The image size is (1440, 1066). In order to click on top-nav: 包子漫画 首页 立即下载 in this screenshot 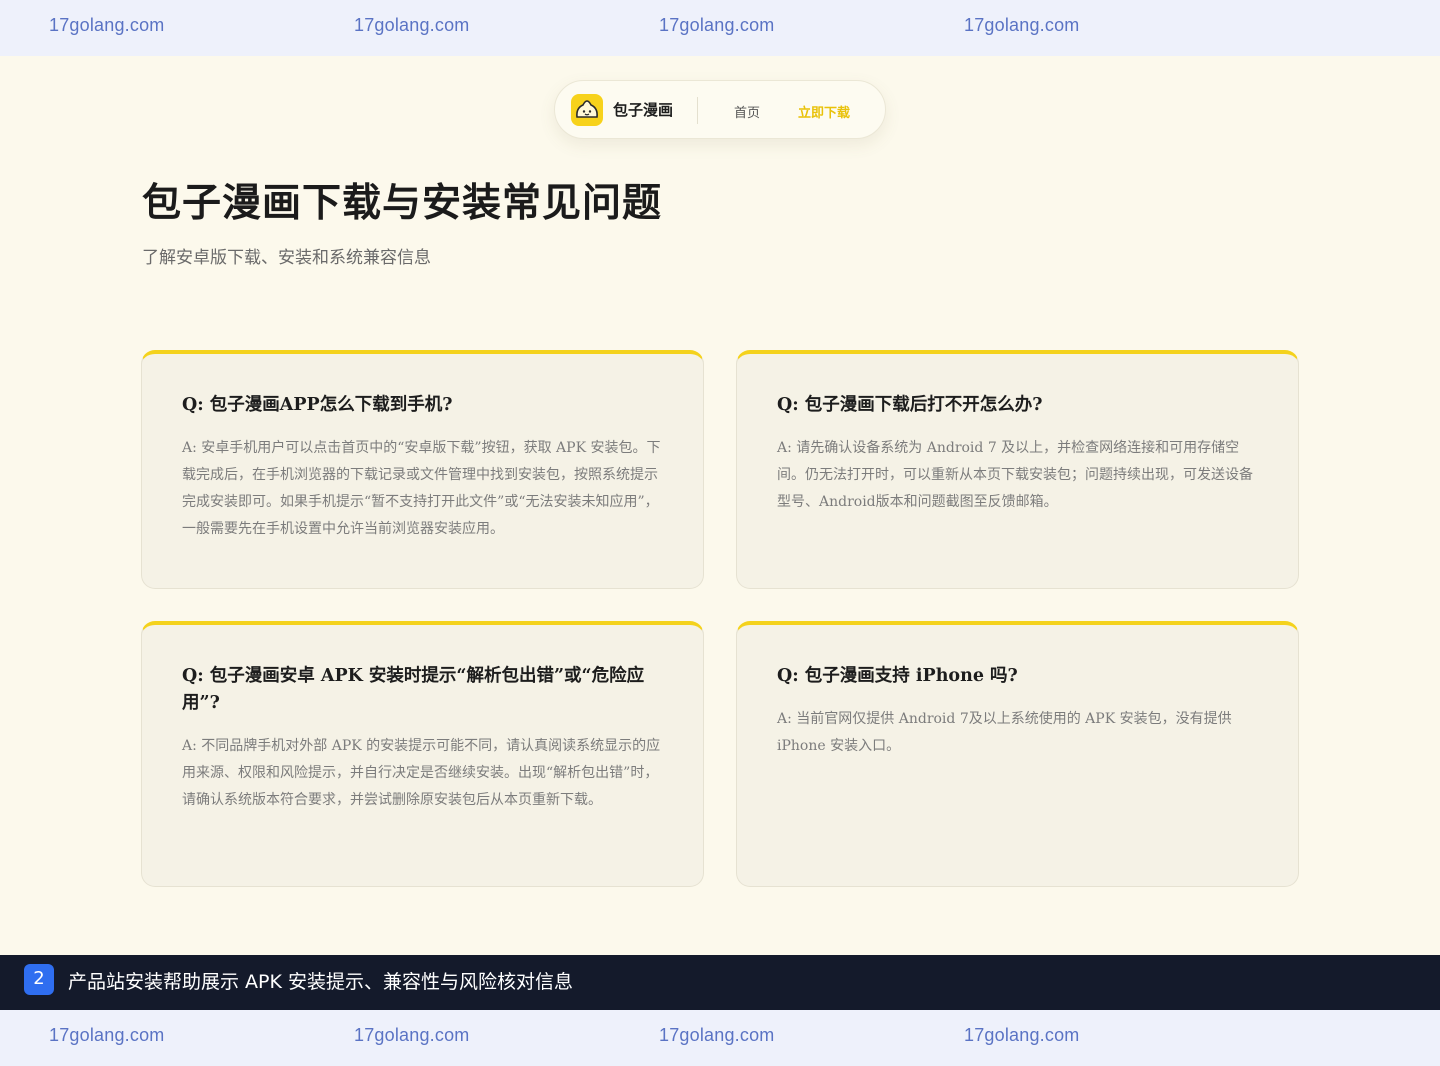, I will do `click(720, 109)`.